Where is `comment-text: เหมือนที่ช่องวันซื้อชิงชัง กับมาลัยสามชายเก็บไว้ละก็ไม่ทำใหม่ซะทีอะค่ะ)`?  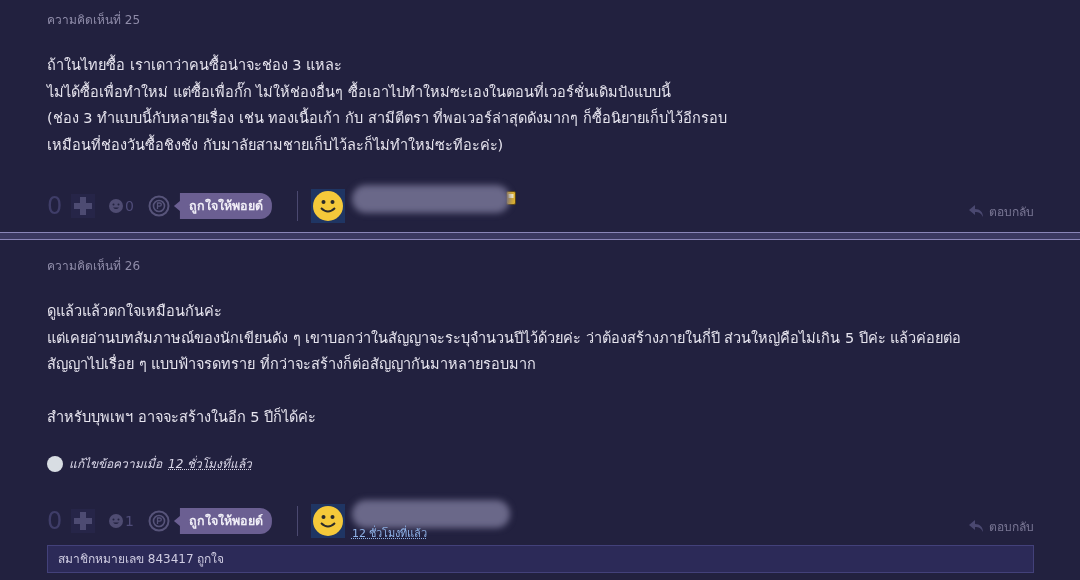
comment-text: เหมือนที่ช่องวันซื้อชิงชัง กับมาลัยสามชายเก็บไว้ละก็ไม่ทำใหม่ซะทีอะค่ะ) is located at coordinates (276, 144).